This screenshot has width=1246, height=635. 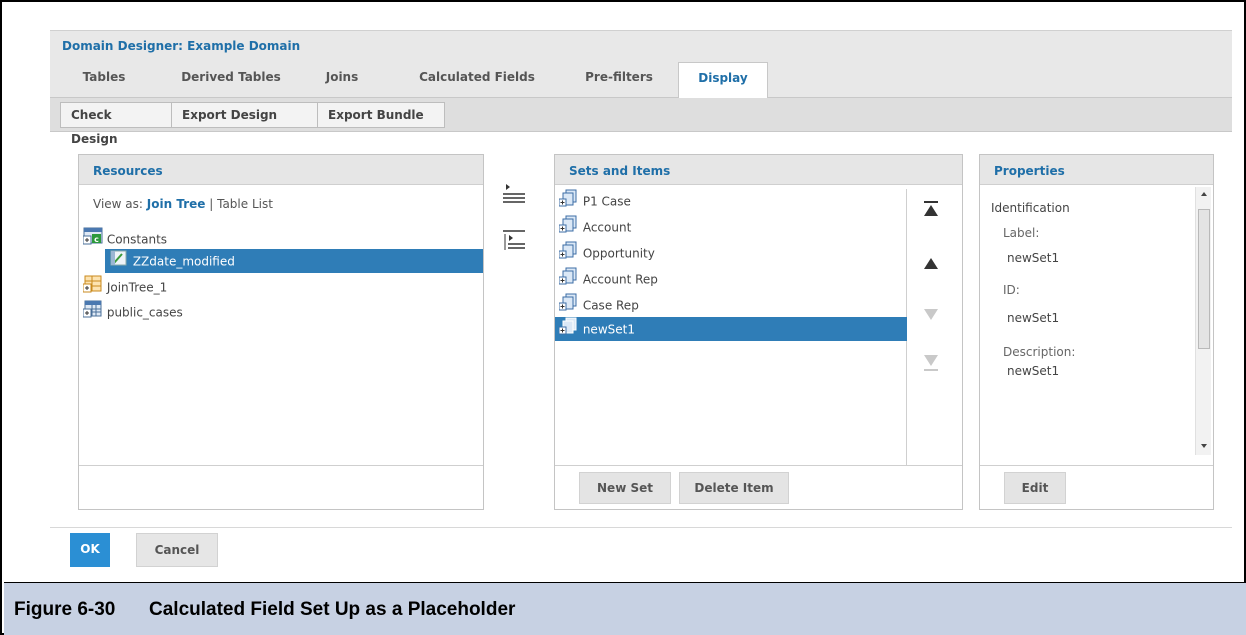 I want to click on title-bar: Domain Designer: Example Domain, so click(x=641, y=46).